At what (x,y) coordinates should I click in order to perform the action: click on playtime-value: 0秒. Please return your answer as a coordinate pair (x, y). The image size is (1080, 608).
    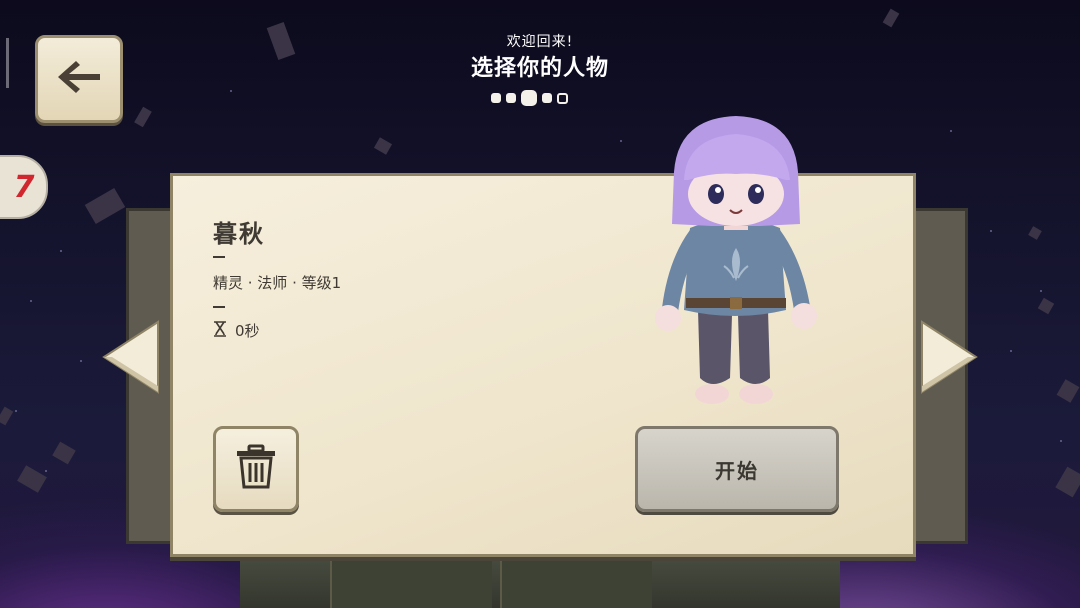
    Looking at the image, I should click on (247, 331).